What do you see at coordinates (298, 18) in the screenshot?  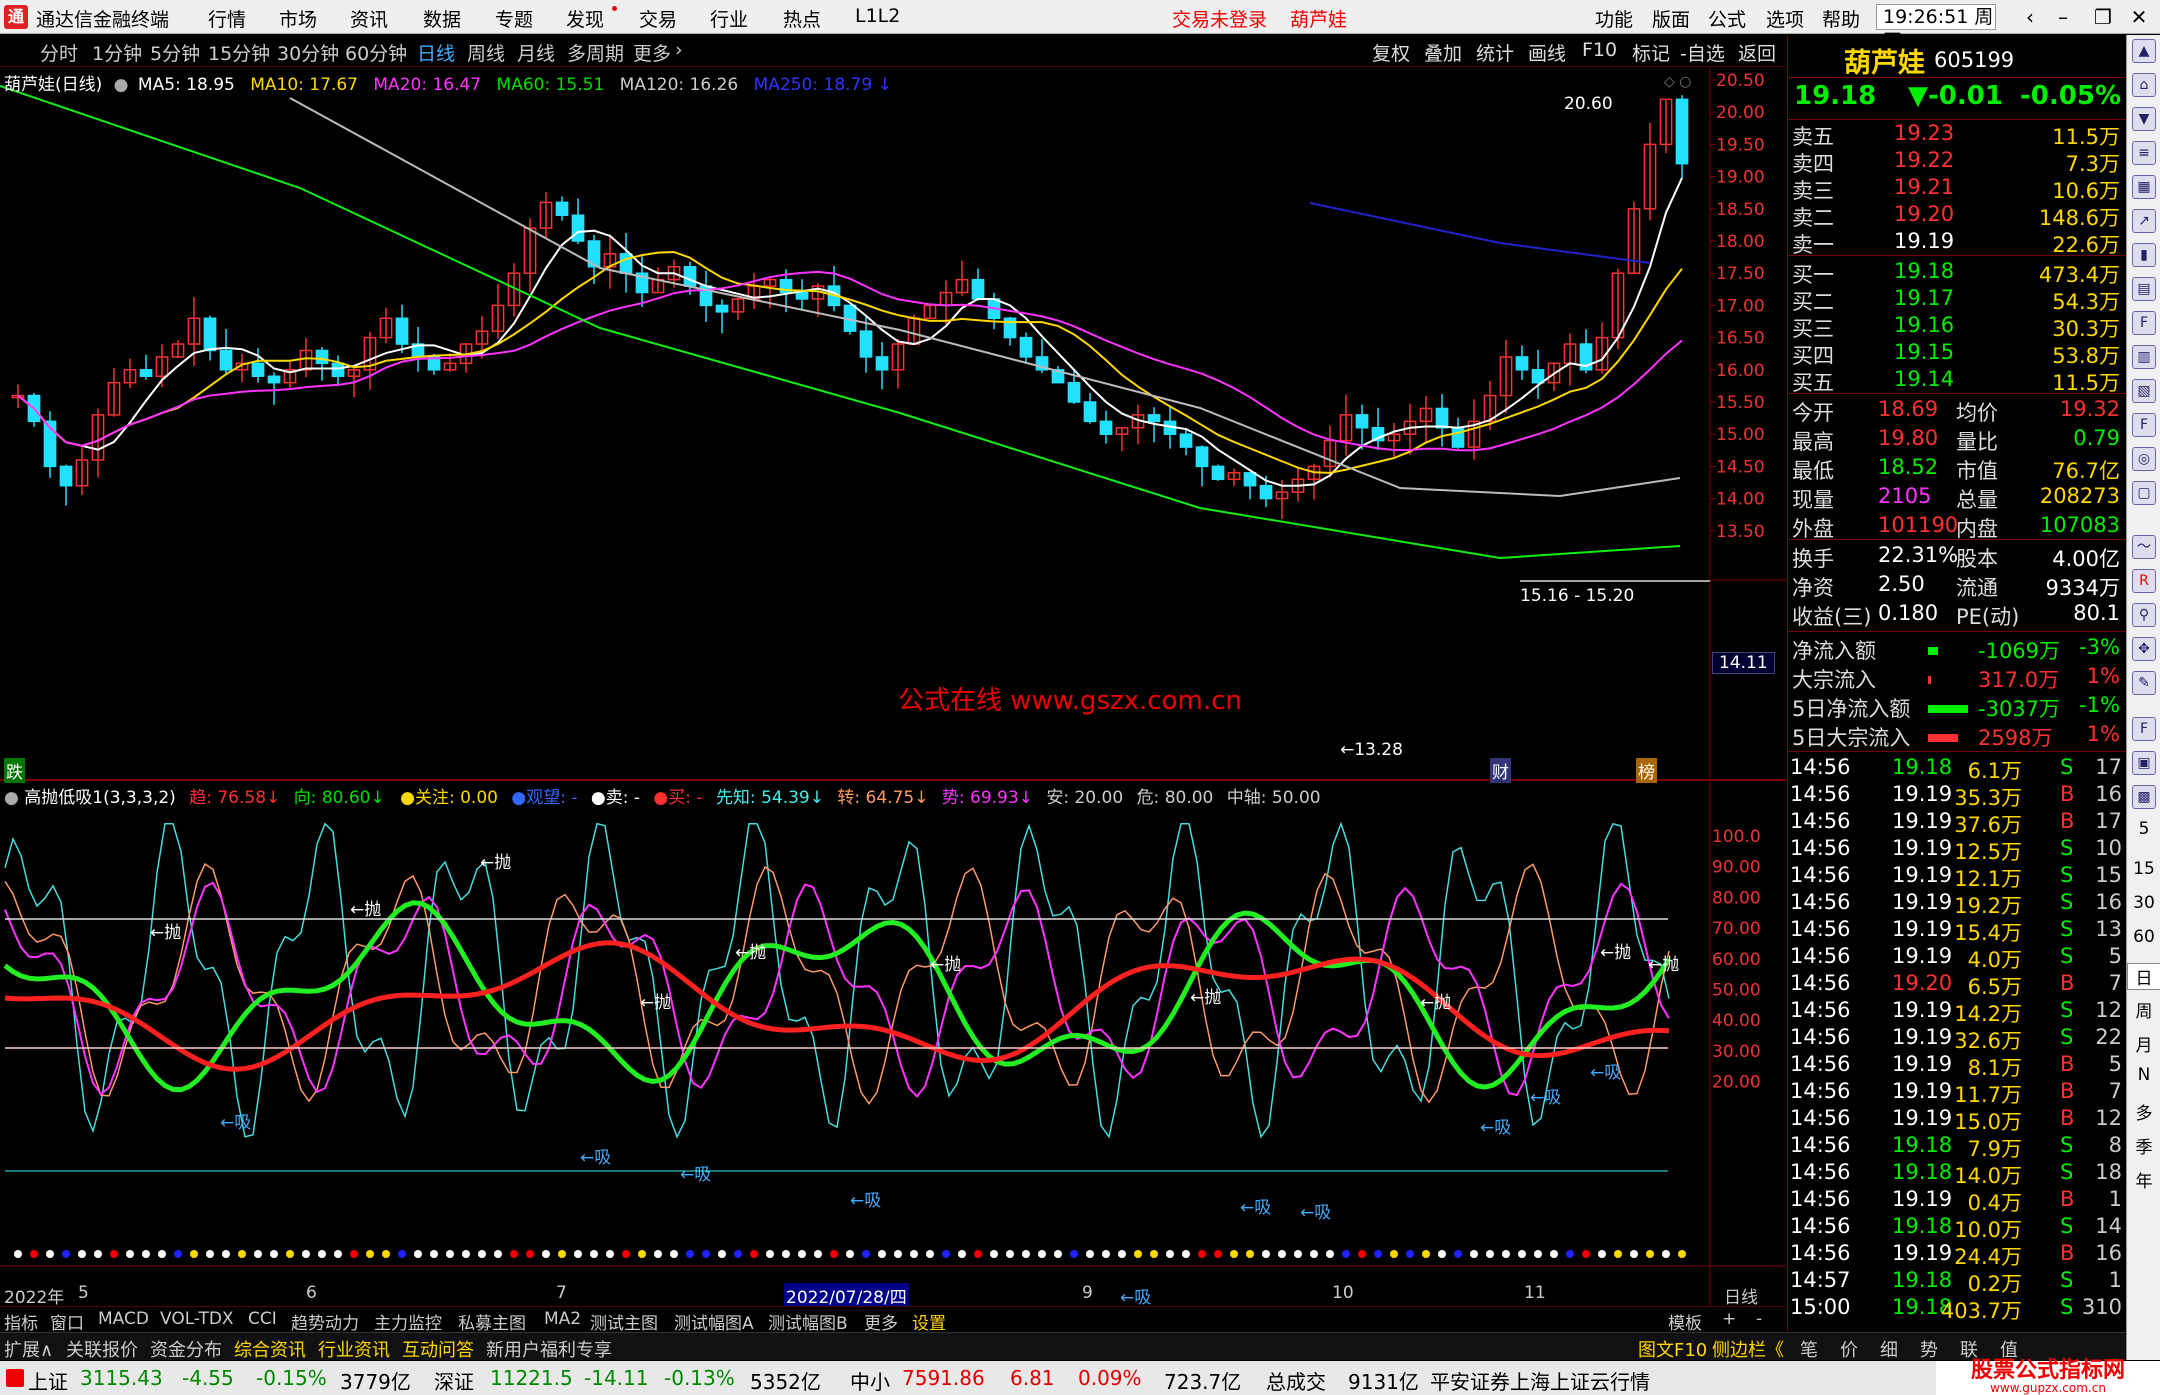 I see `menu-market: 市场` at bounding box center [298, 18].